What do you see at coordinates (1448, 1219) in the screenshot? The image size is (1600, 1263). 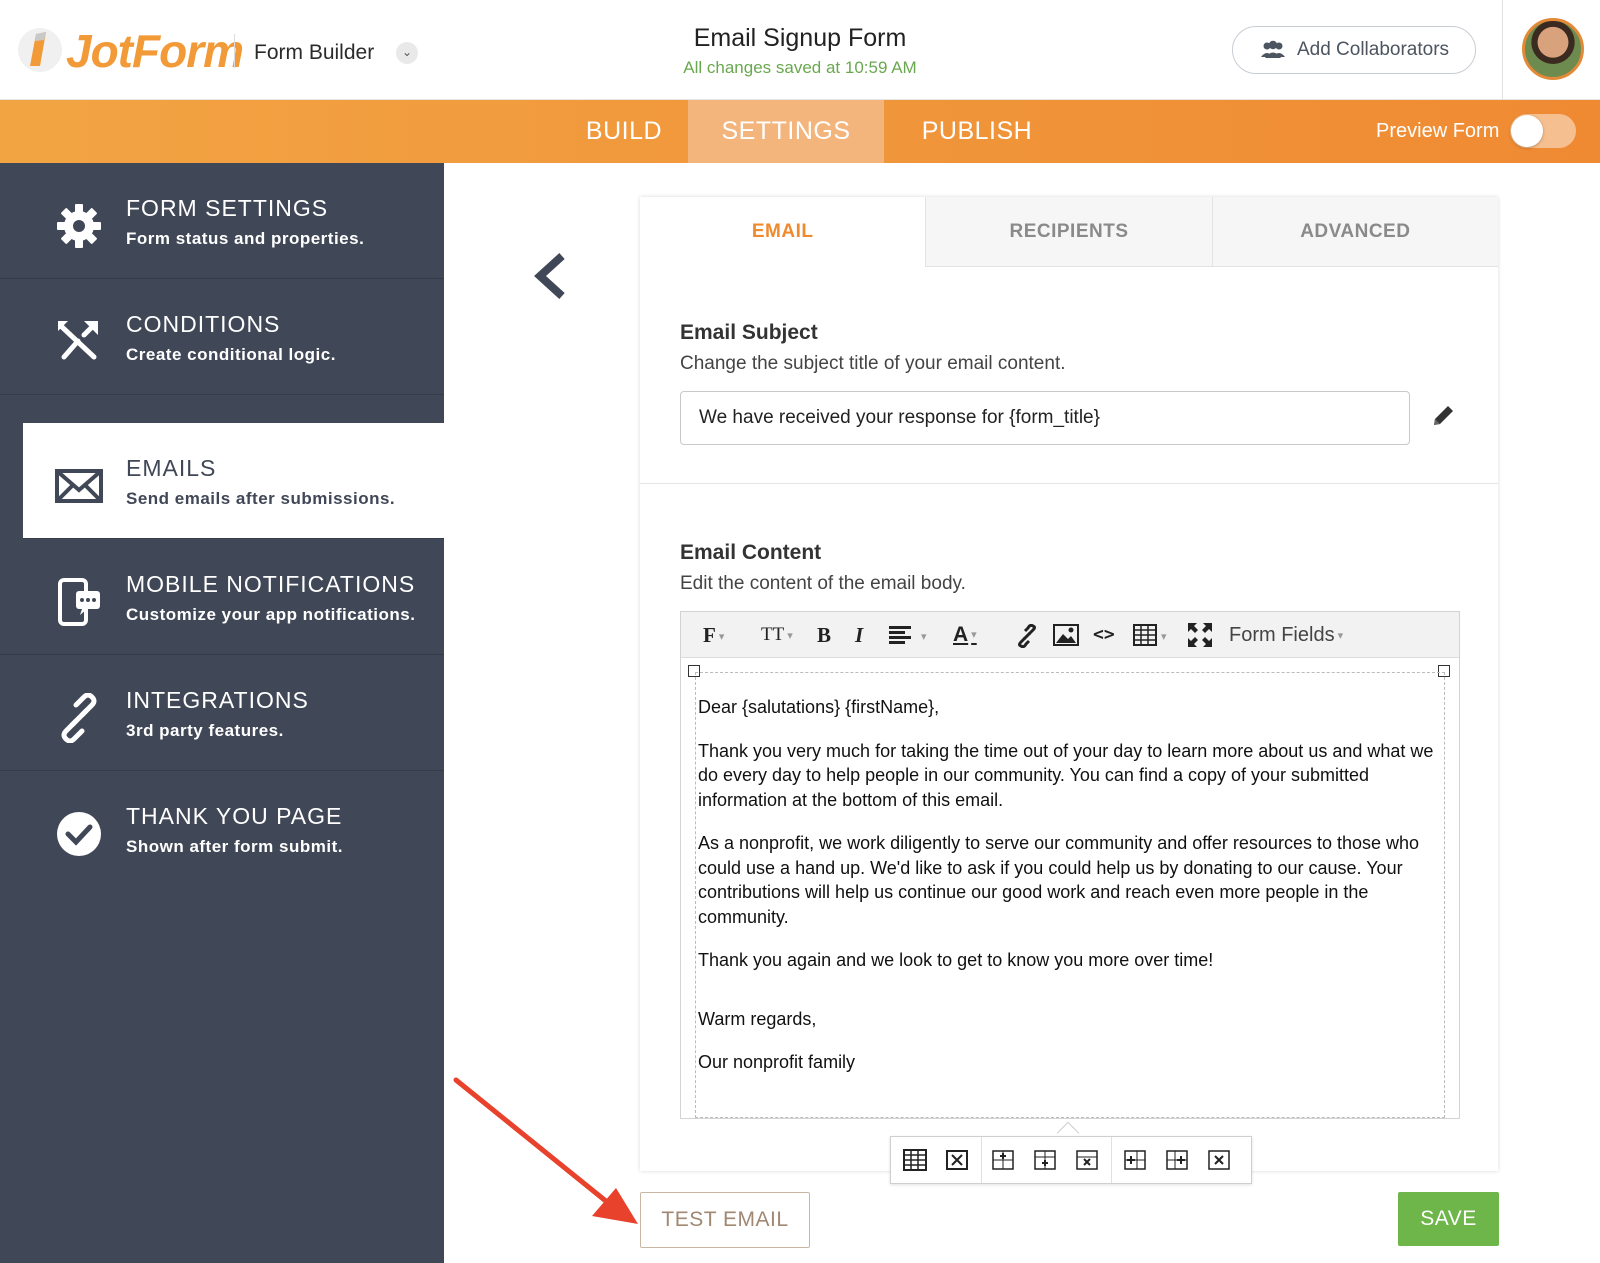 I see `save-button: SAVE` at bounding box center [1448, 1219].